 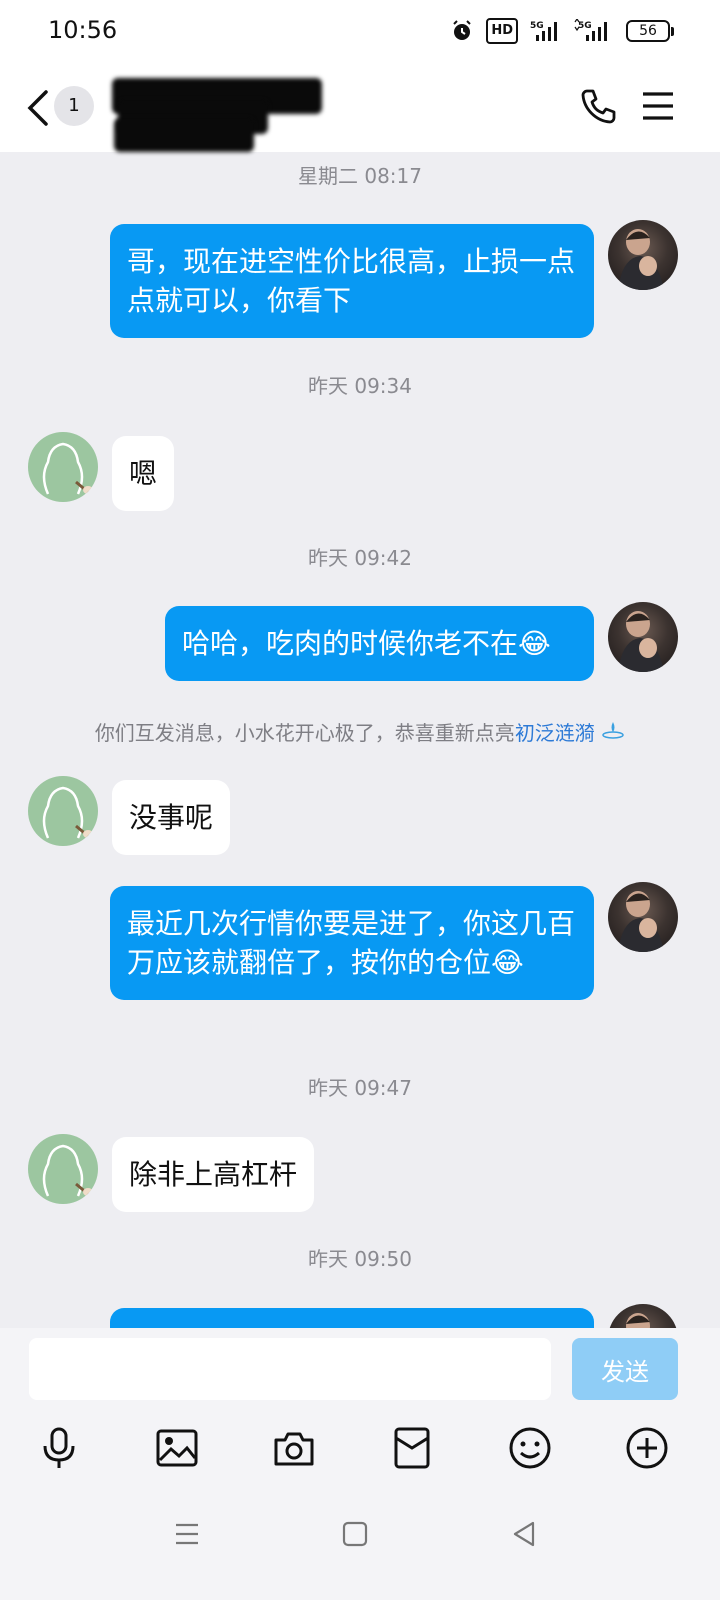 I want to click on back-button, so click(x=38, y=108).